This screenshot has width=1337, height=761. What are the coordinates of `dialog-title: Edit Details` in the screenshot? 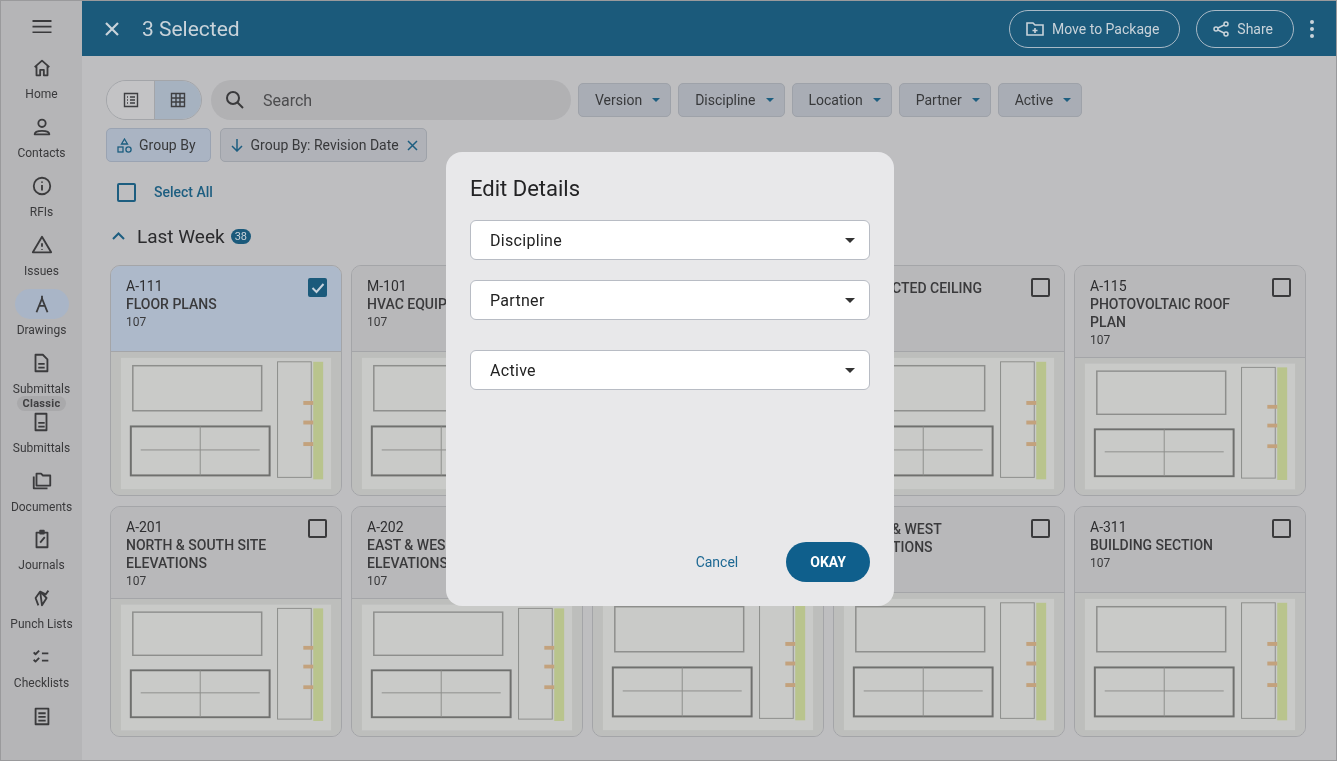 It's located at (526, 188).